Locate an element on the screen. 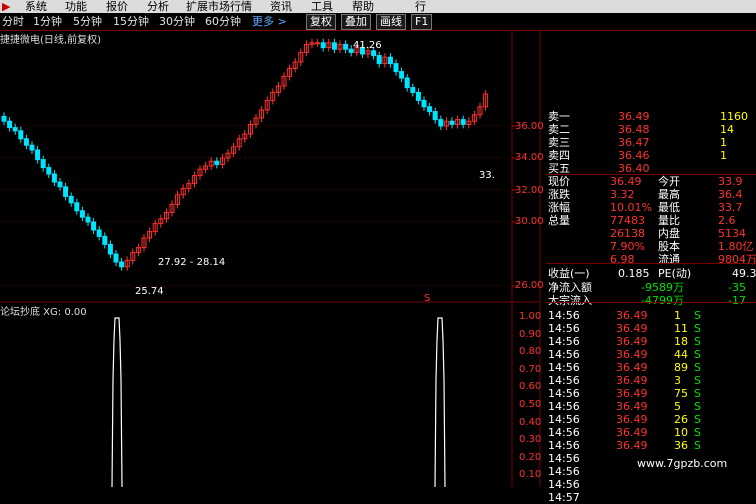 The image size is (756, 504). stat-value: 1.80亿 is located at coordinates (736, 246).